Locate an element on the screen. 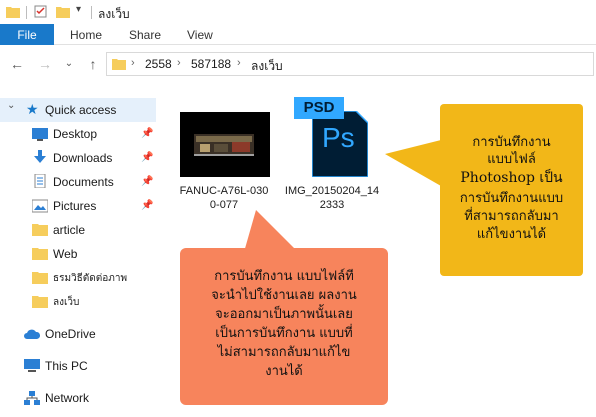 The width and height of the screenshot is (596, 417). new-folder-icon is located at coordinates (63, 11).